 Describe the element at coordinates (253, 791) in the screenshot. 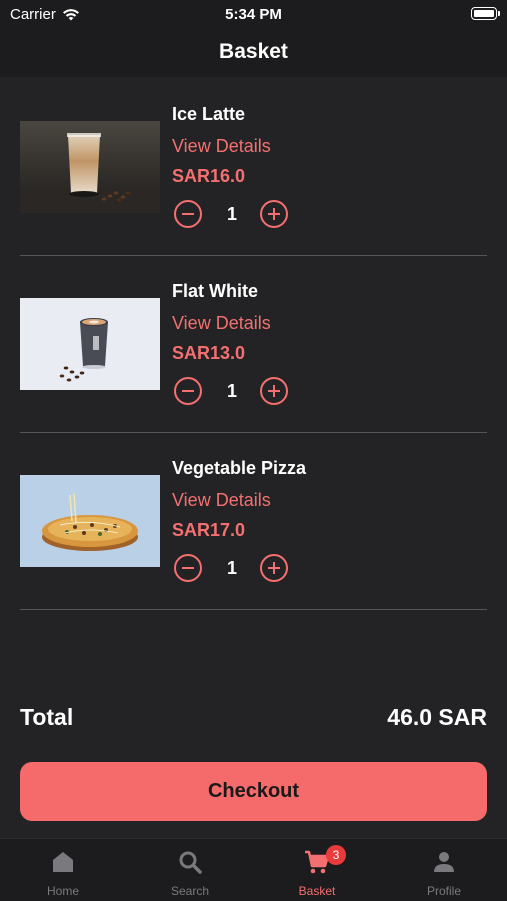

I see `checkout-button: Checkout` at that location.